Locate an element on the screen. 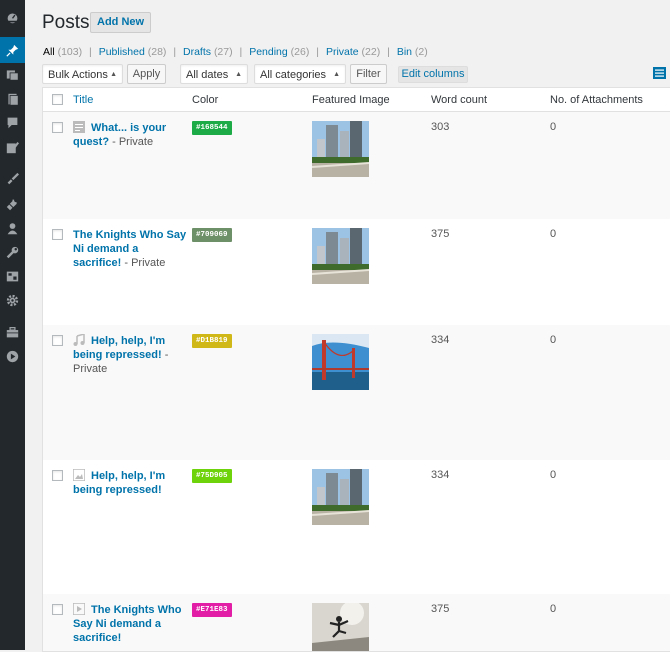 This screenshot has width=670, height=652. categories-value: All categories is located at coordinates (293, 75).